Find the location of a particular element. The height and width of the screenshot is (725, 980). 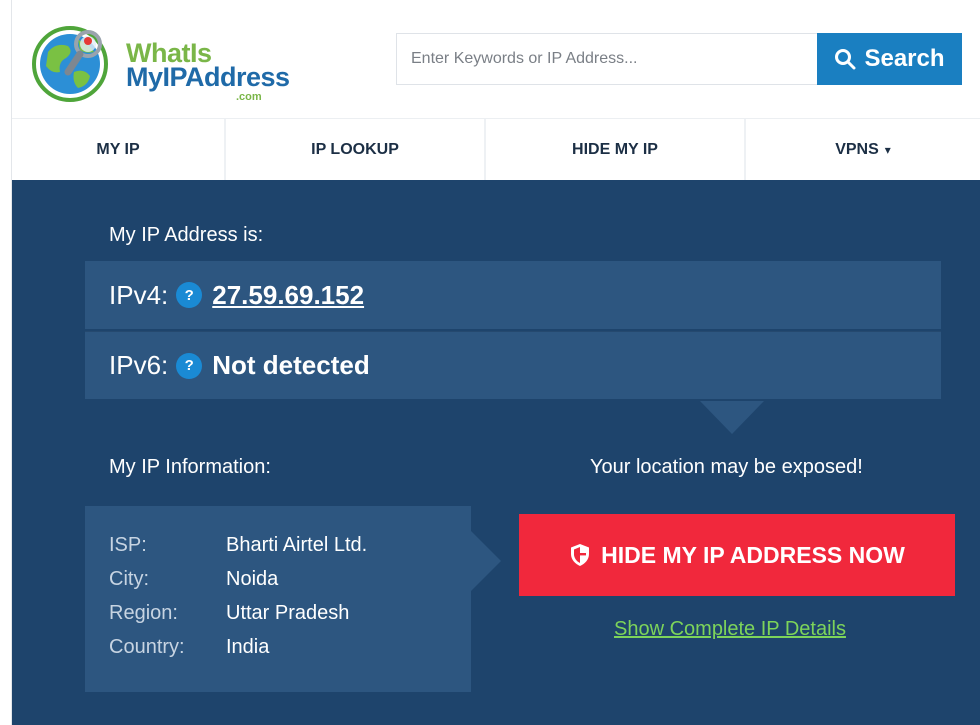

search-icon is located at coordinates (845, 59).